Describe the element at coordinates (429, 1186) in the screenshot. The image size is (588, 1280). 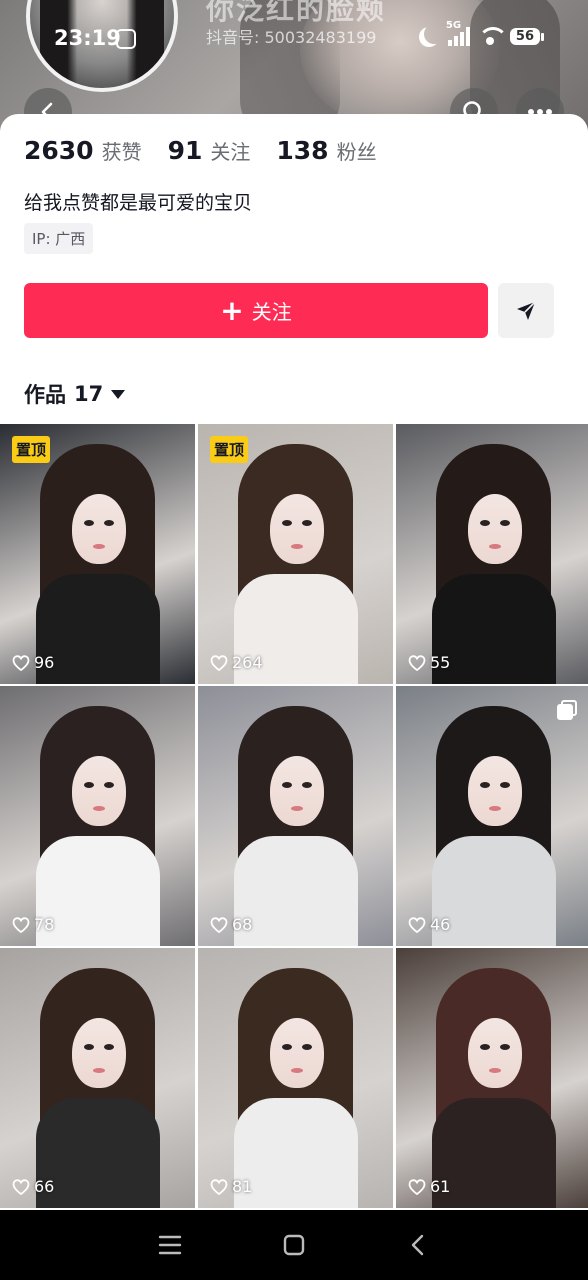
I see `video-likes: 61` at that location.